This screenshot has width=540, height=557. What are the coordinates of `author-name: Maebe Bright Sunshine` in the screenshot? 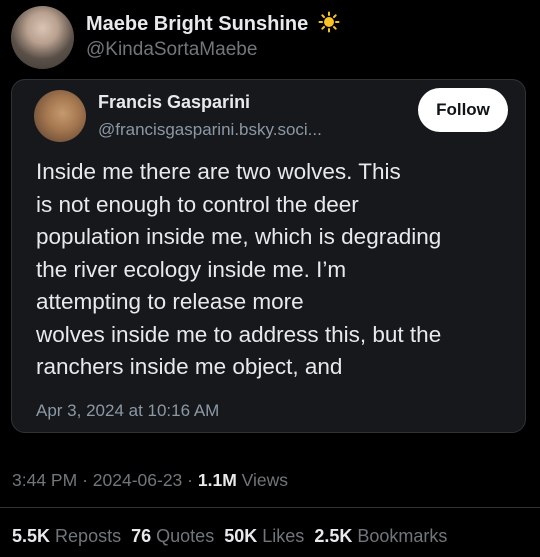 It's located at (213, 23).